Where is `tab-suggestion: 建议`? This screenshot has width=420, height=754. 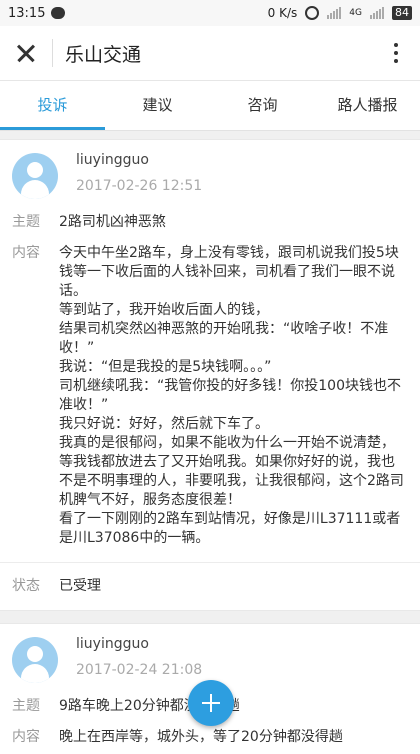
tab-suggestion: 建议 is located at coordinates (157, 105).